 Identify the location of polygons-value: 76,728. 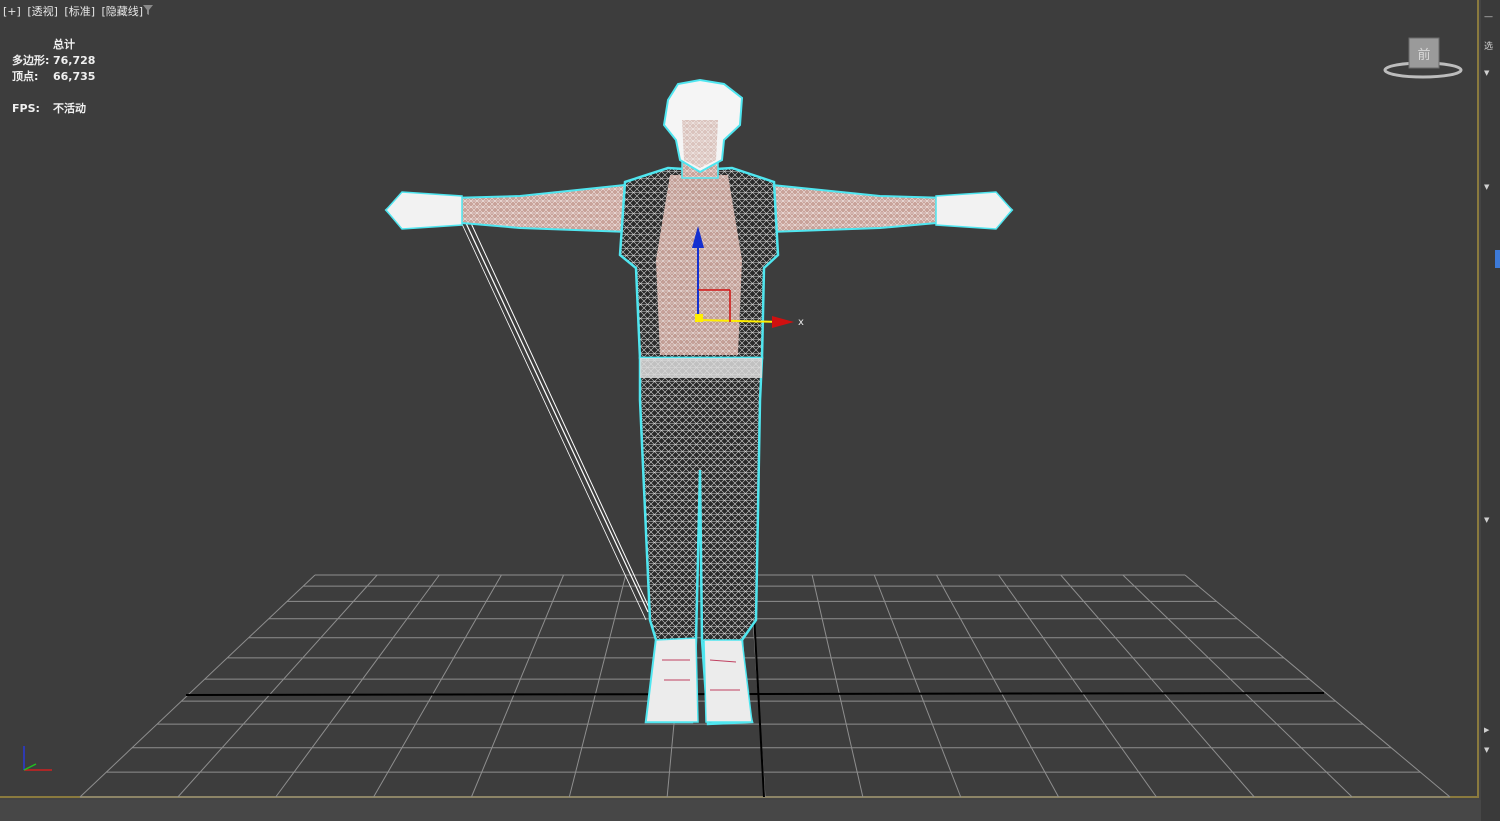
(74, 60).